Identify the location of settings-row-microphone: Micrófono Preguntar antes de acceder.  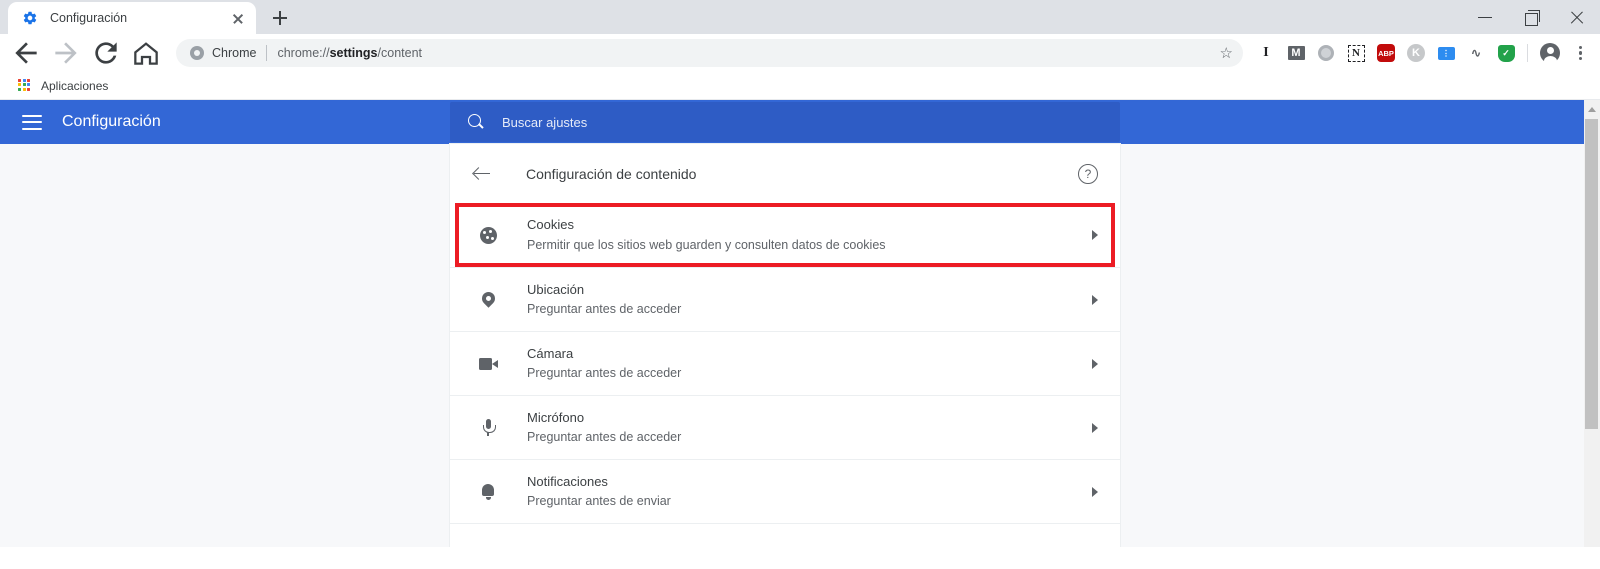
(785, 427).